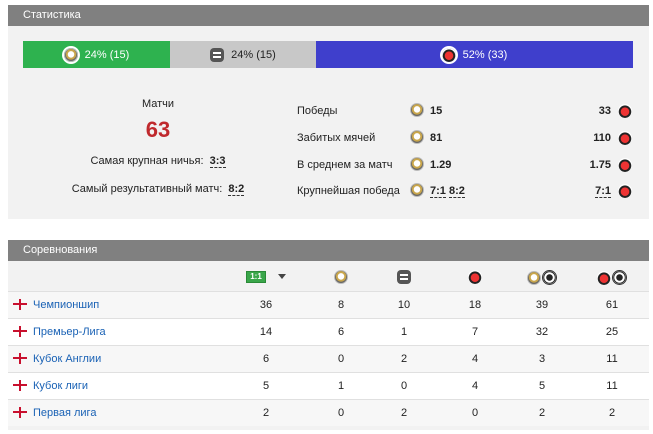  I want to click on home-wins-segment: 24% (15), so click(96, 54).